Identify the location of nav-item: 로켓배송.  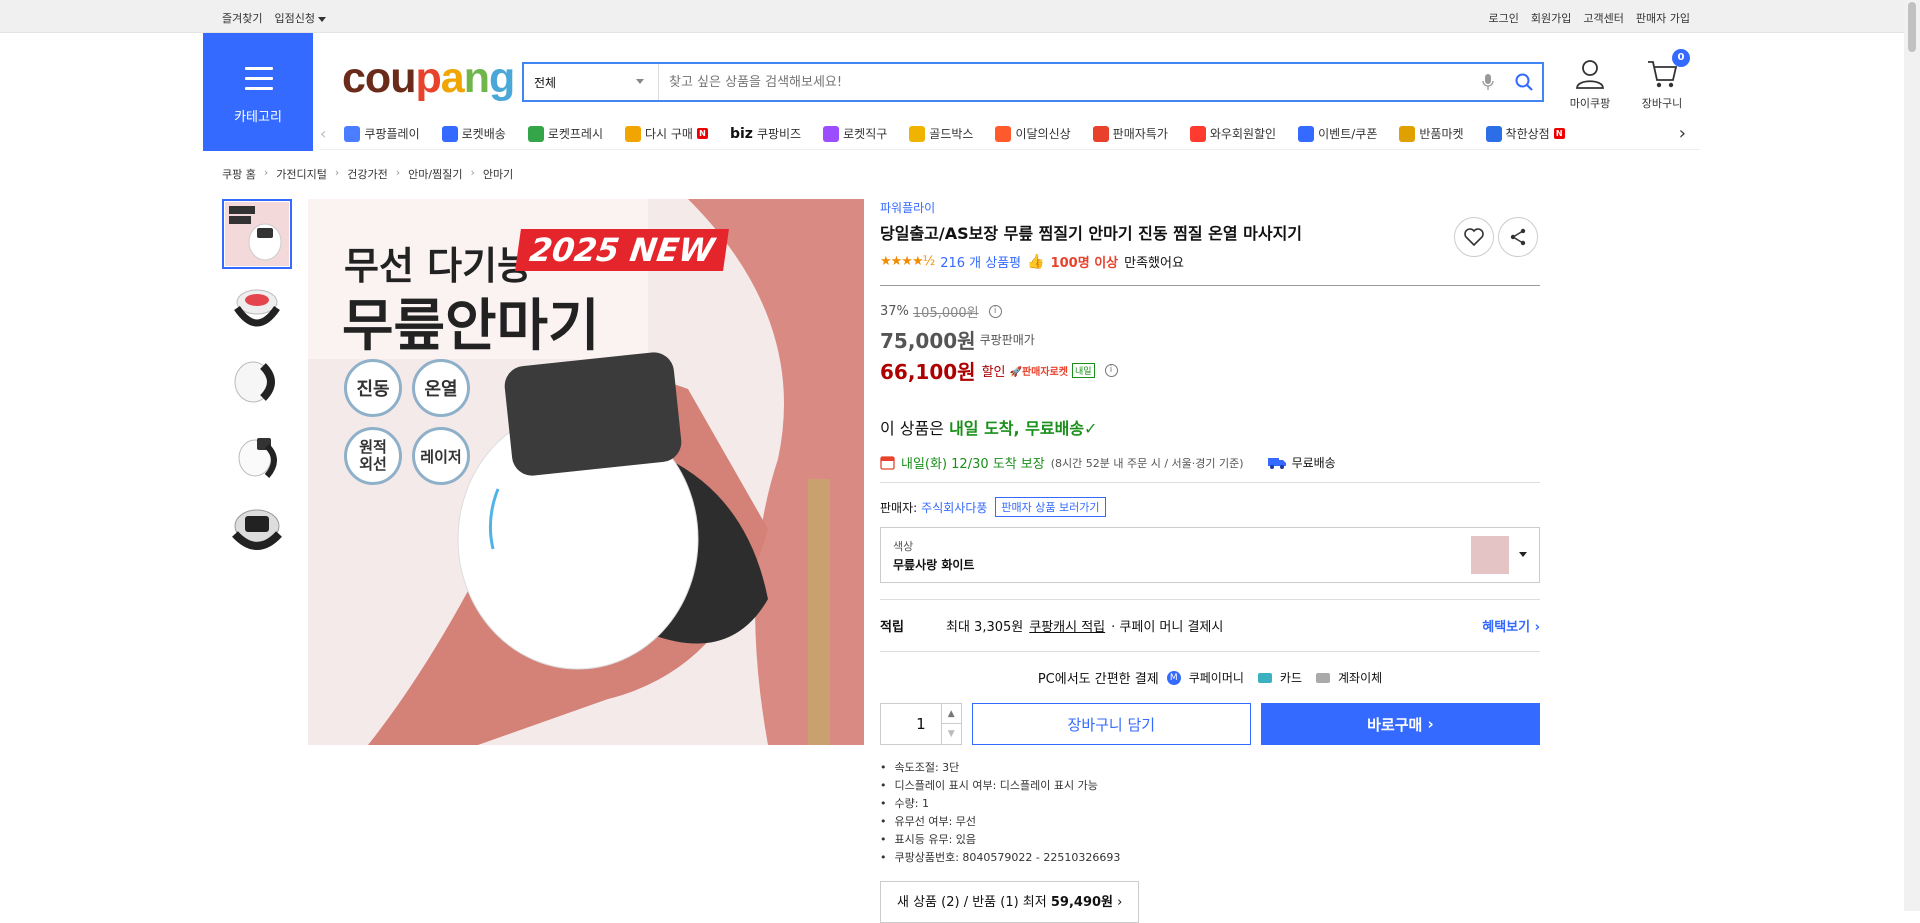
(473, 133).